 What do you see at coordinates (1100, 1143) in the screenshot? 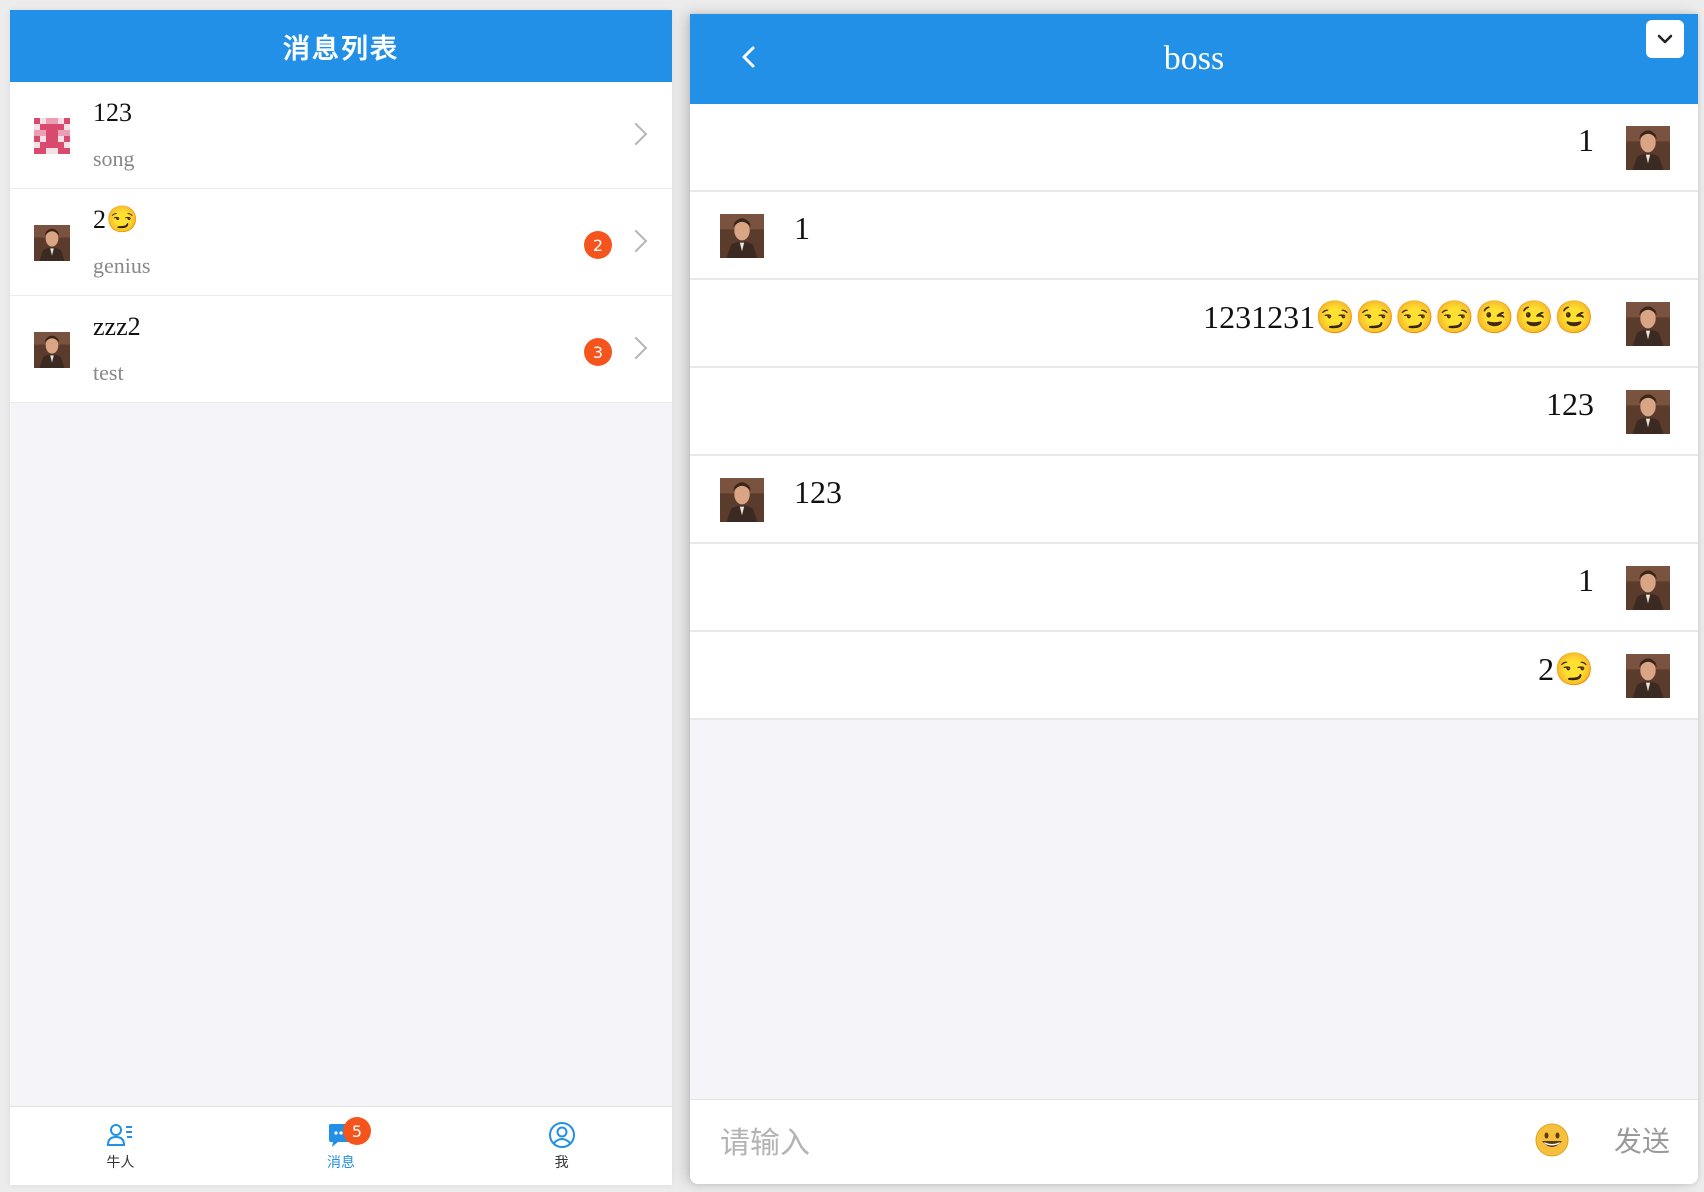
I see `message-input` at bounding box center [1100, 1143].